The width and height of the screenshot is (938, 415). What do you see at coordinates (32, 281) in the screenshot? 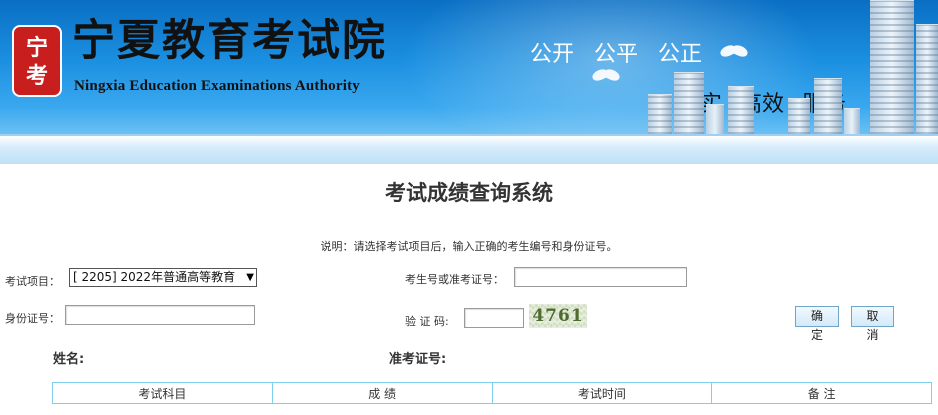
I see `exam-item-label: 考试项目：` at bounding box center [32, 281].